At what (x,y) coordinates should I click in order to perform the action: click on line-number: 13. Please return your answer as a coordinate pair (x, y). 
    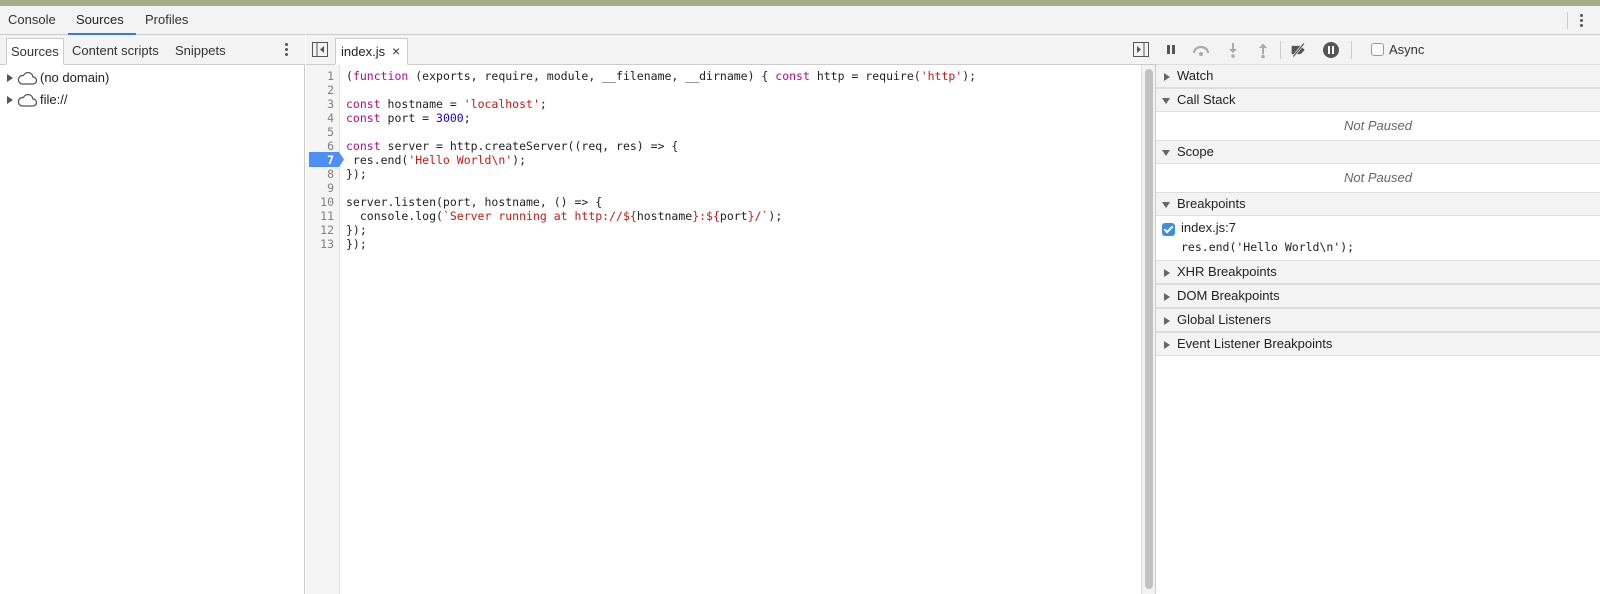
    Looking at the image, I should click on (319, 244).